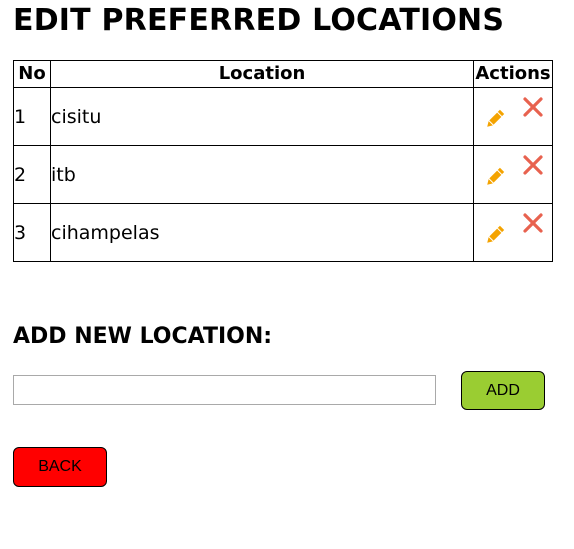 The width and height of the screenshot is (574, 549). Describe the element at coordinates (32, 74) in the screenshot. I see `column-header-no: No` at that location.